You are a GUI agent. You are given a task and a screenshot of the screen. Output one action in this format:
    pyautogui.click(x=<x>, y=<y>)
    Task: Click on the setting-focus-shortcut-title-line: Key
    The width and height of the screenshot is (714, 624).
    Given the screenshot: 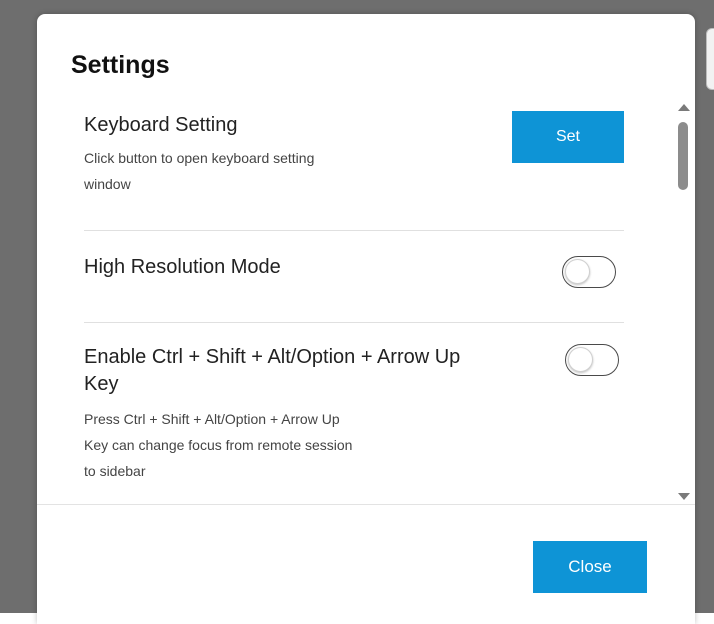 What is the action you would take?
    pyautogui.click(x=101, y=384)
    